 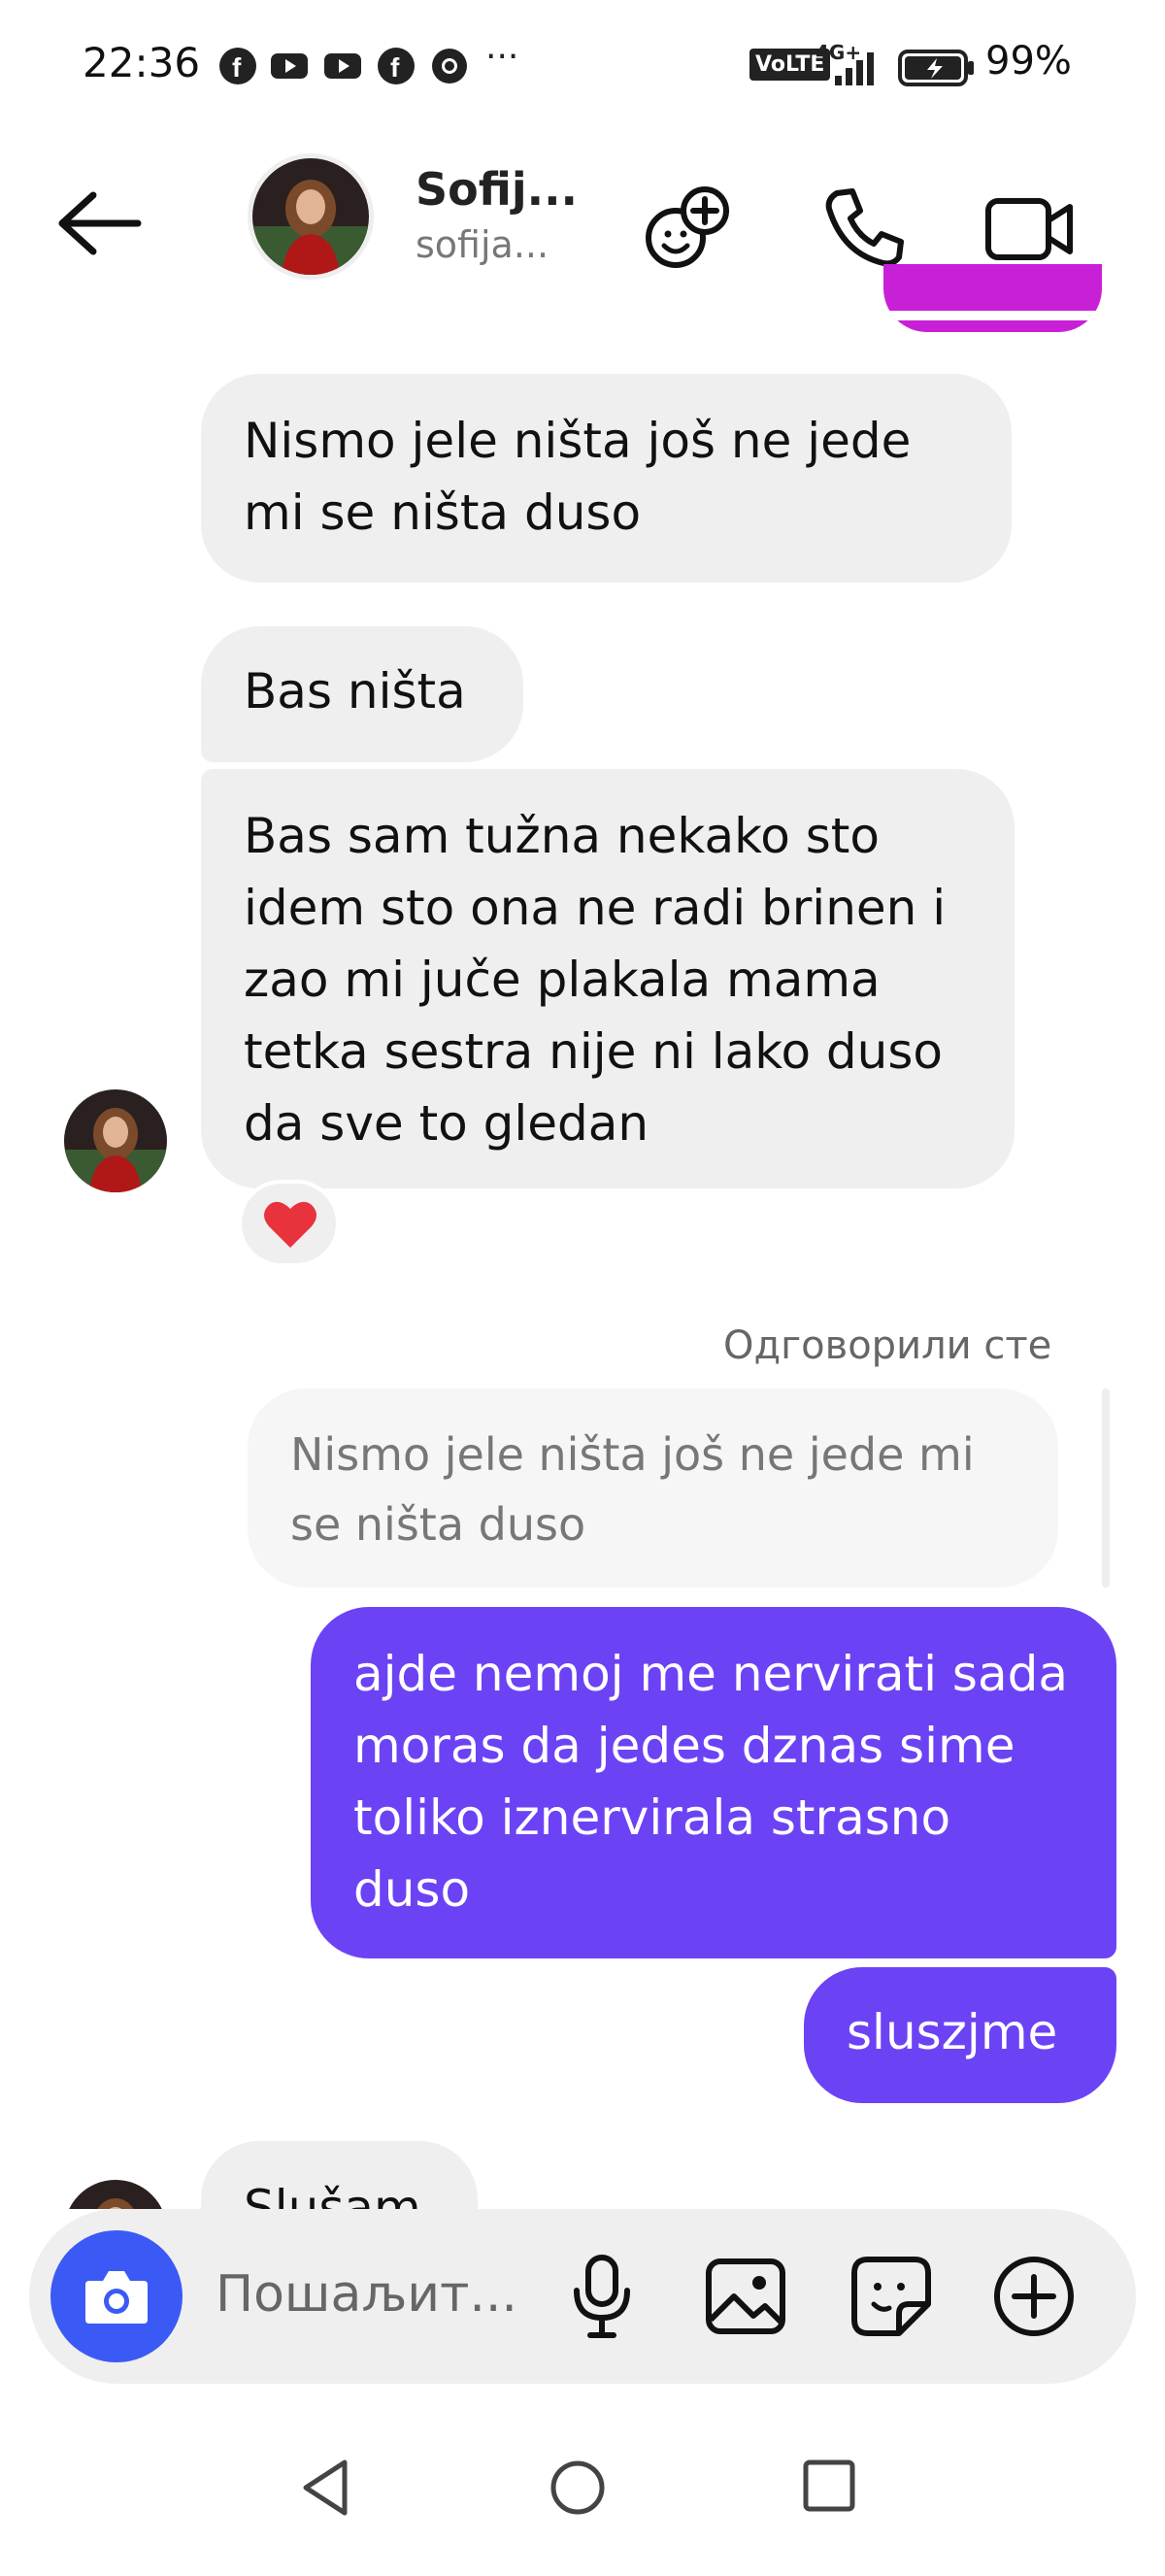 What do you see at coordinates (1028, 62) in the screenshot?
I see `battery-percent: 99%` at bounding box center [1028, 62].